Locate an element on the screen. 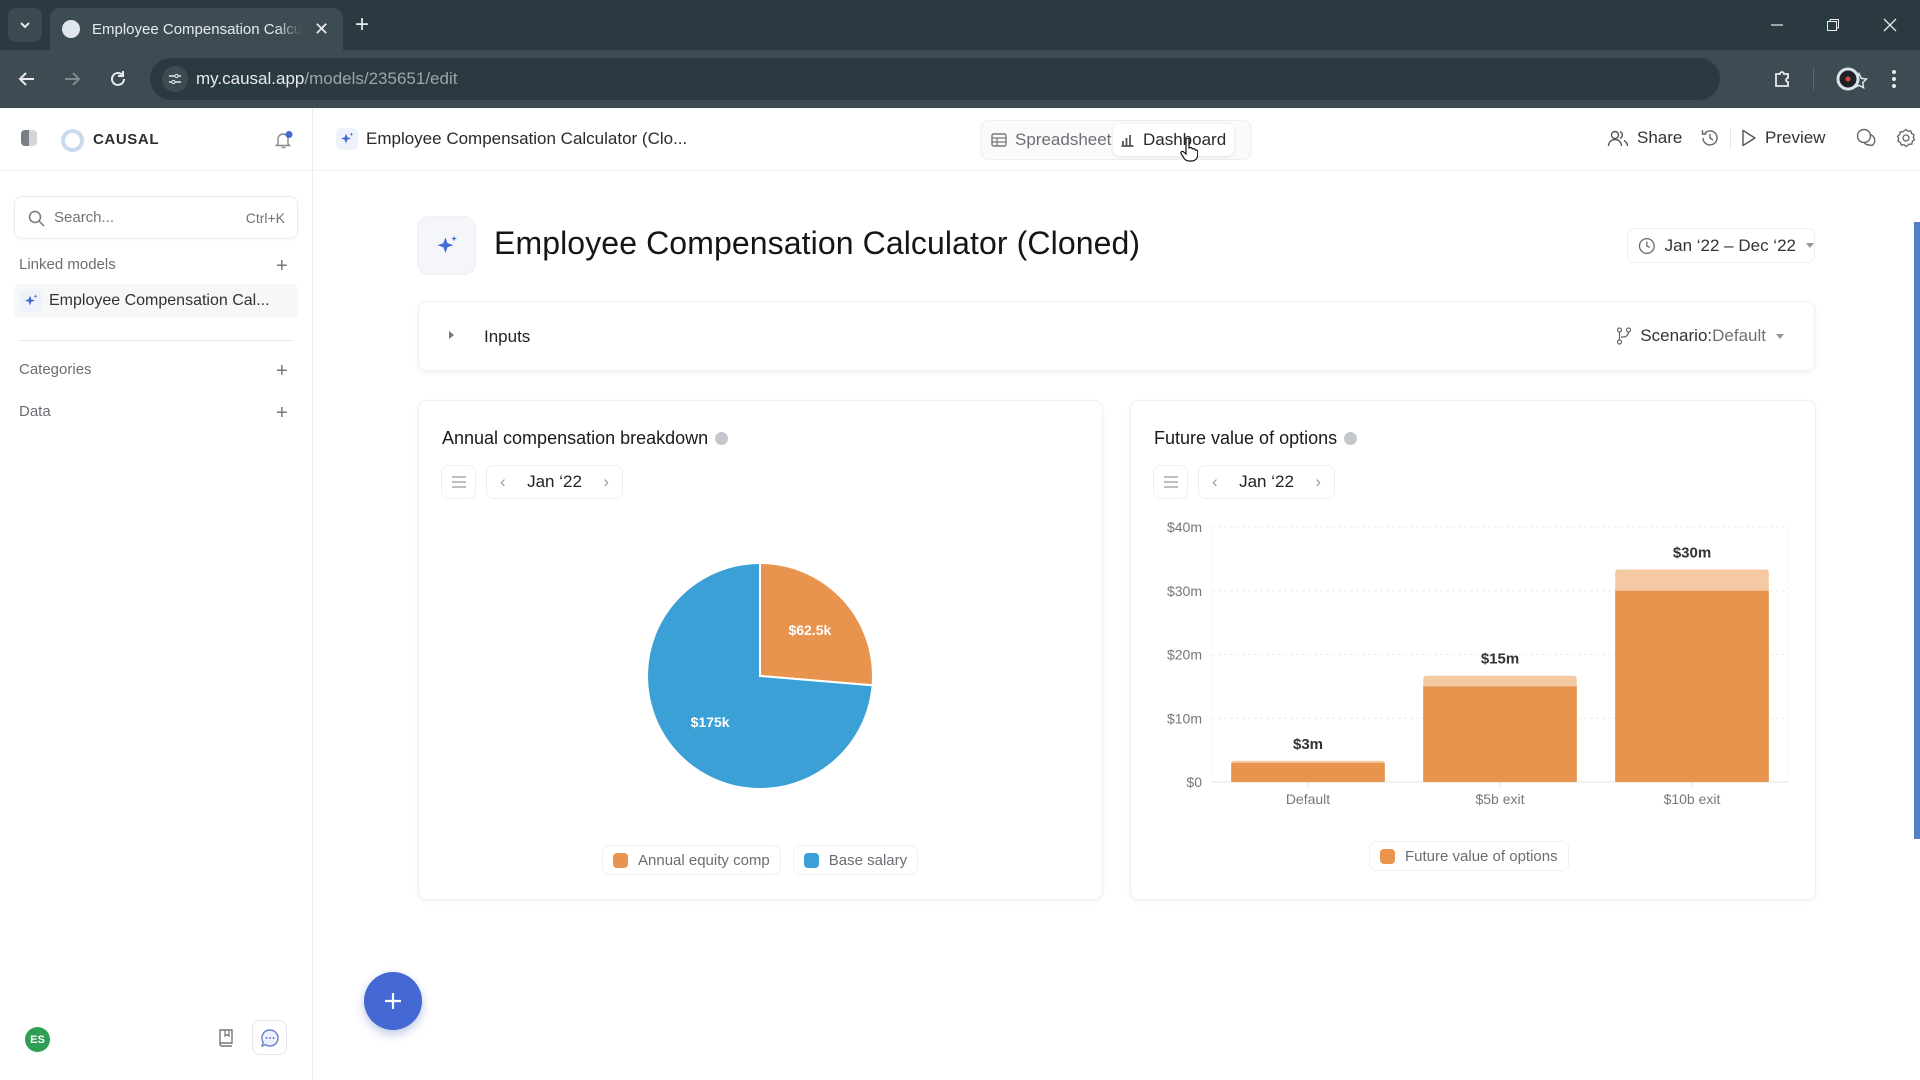 The width and height of the screenshot is (1920, 1080). url-text: my.causal.app/models/235651/edit is located at coordinates (326, 79).